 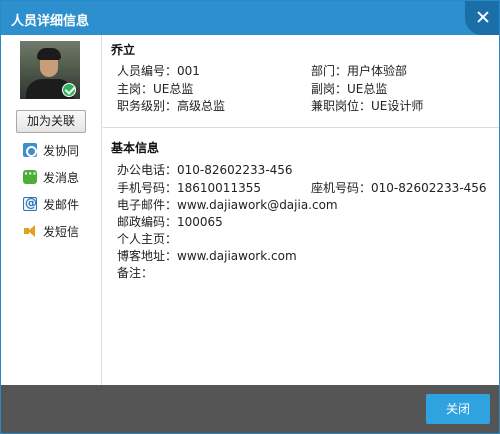 What do you see at coordinates (51, 121) in the screenshot?
I see `add-relation-button: 加为关联` at bounding box center [51, 121].